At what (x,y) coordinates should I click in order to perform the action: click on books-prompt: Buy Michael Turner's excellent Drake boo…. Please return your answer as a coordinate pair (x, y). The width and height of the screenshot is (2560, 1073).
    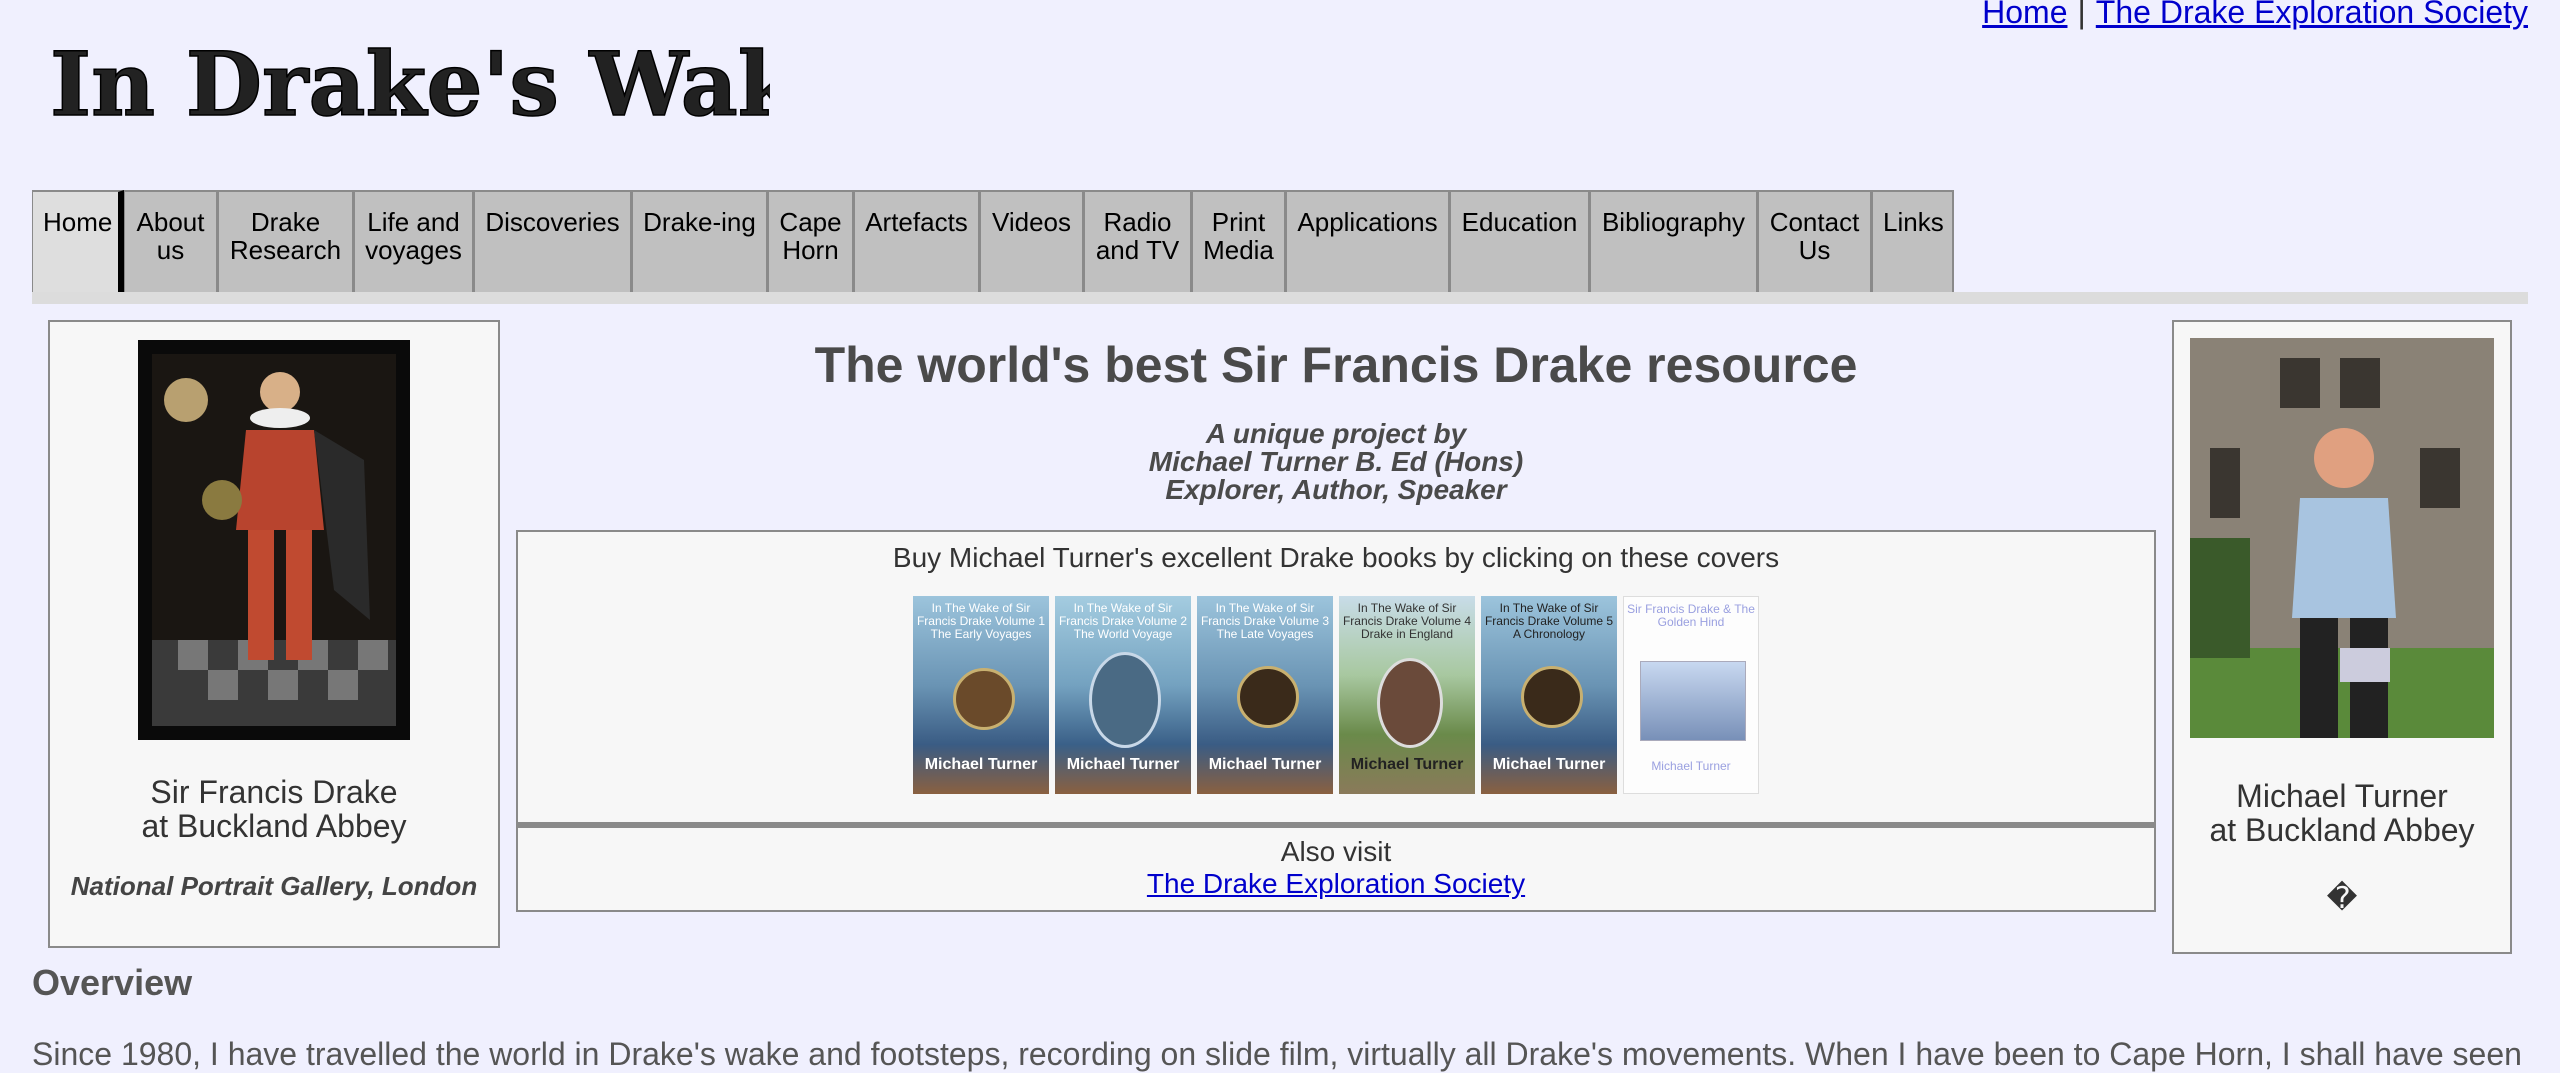
    Looking at the image, I should click on (1336, 557).